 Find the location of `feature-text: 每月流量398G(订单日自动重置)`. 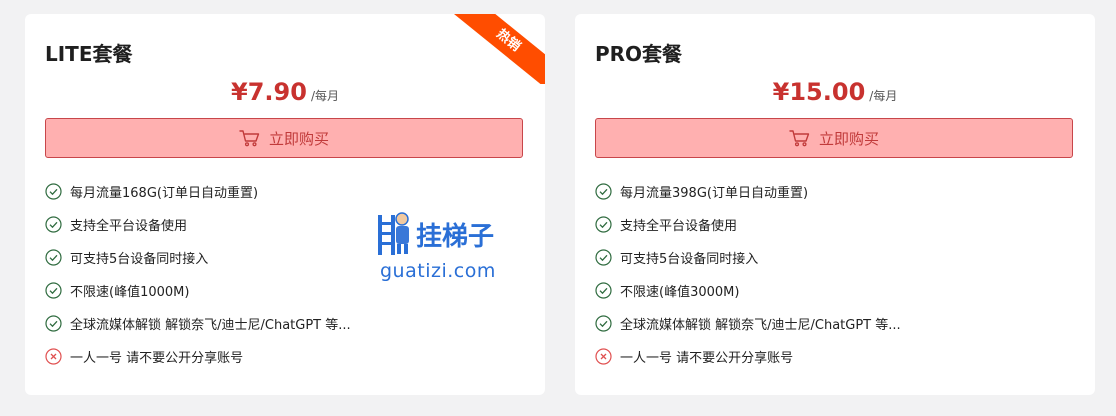

feature-text: 每月流量398G(订单日自动重置) is located at coordinates (714, 193).